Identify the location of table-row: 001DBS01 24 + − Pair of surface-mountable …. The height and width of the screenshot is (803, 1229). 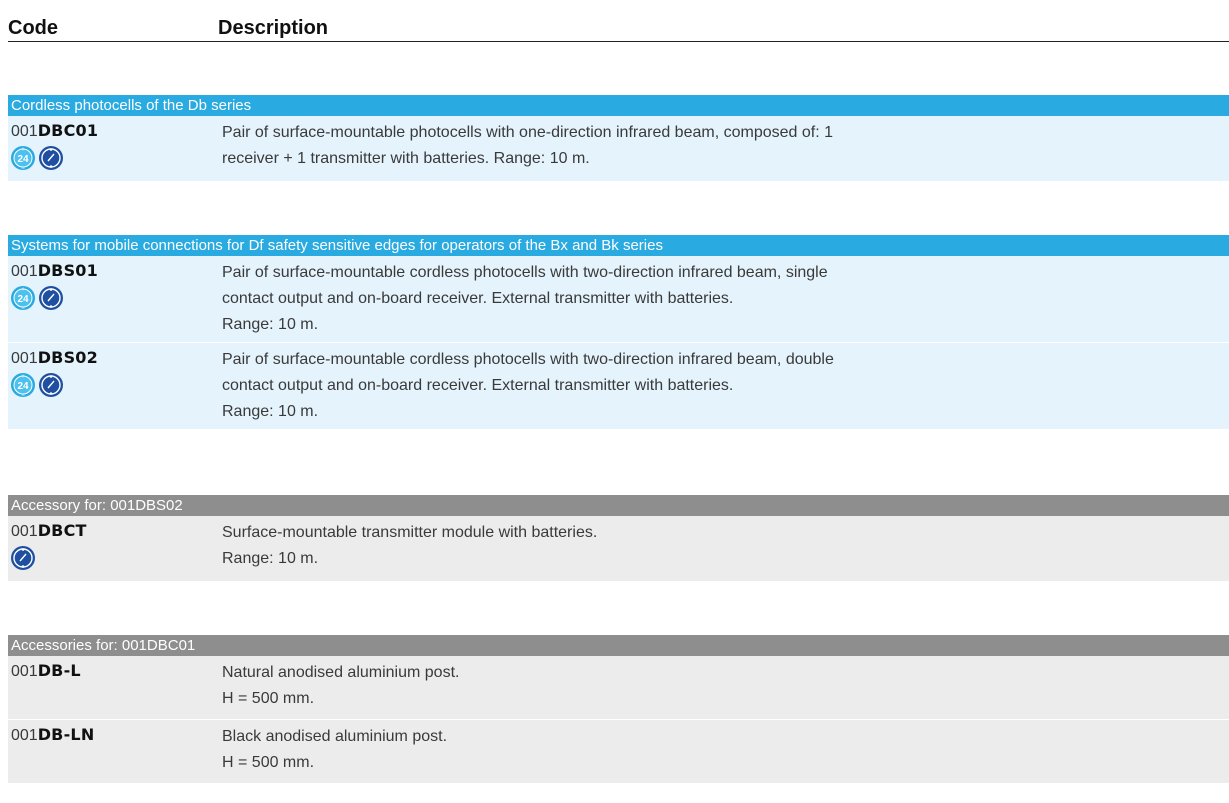
(618, 299).